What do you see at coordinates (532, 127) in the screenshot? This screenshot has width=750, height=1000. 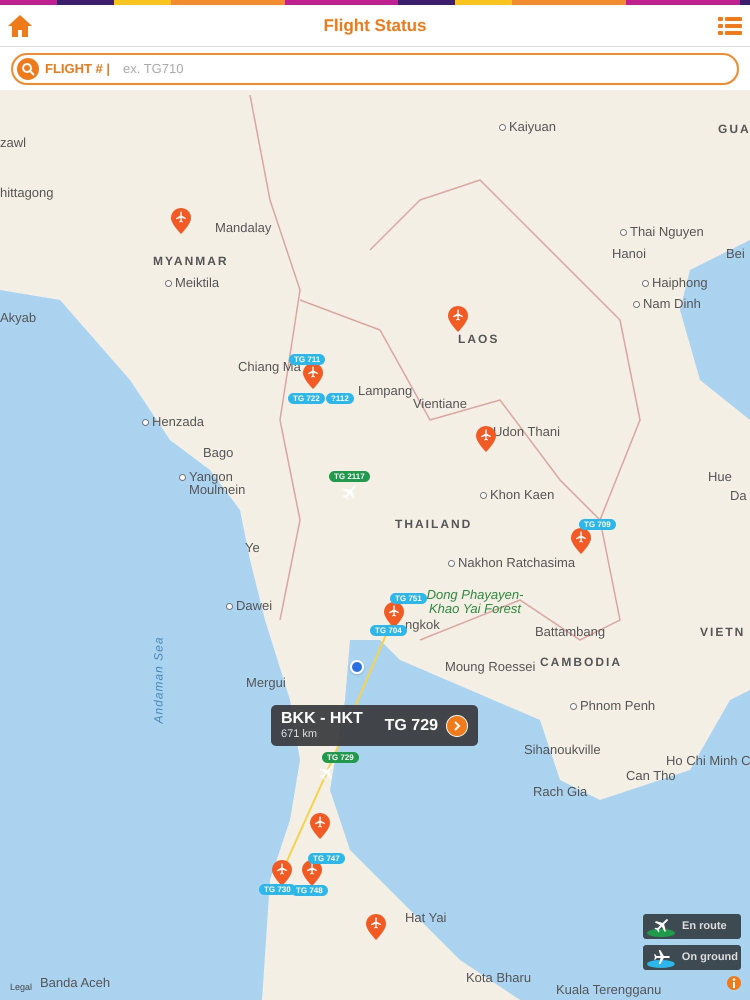 I see `city-label: Kaiyuan` at bounding box center [532, 127].